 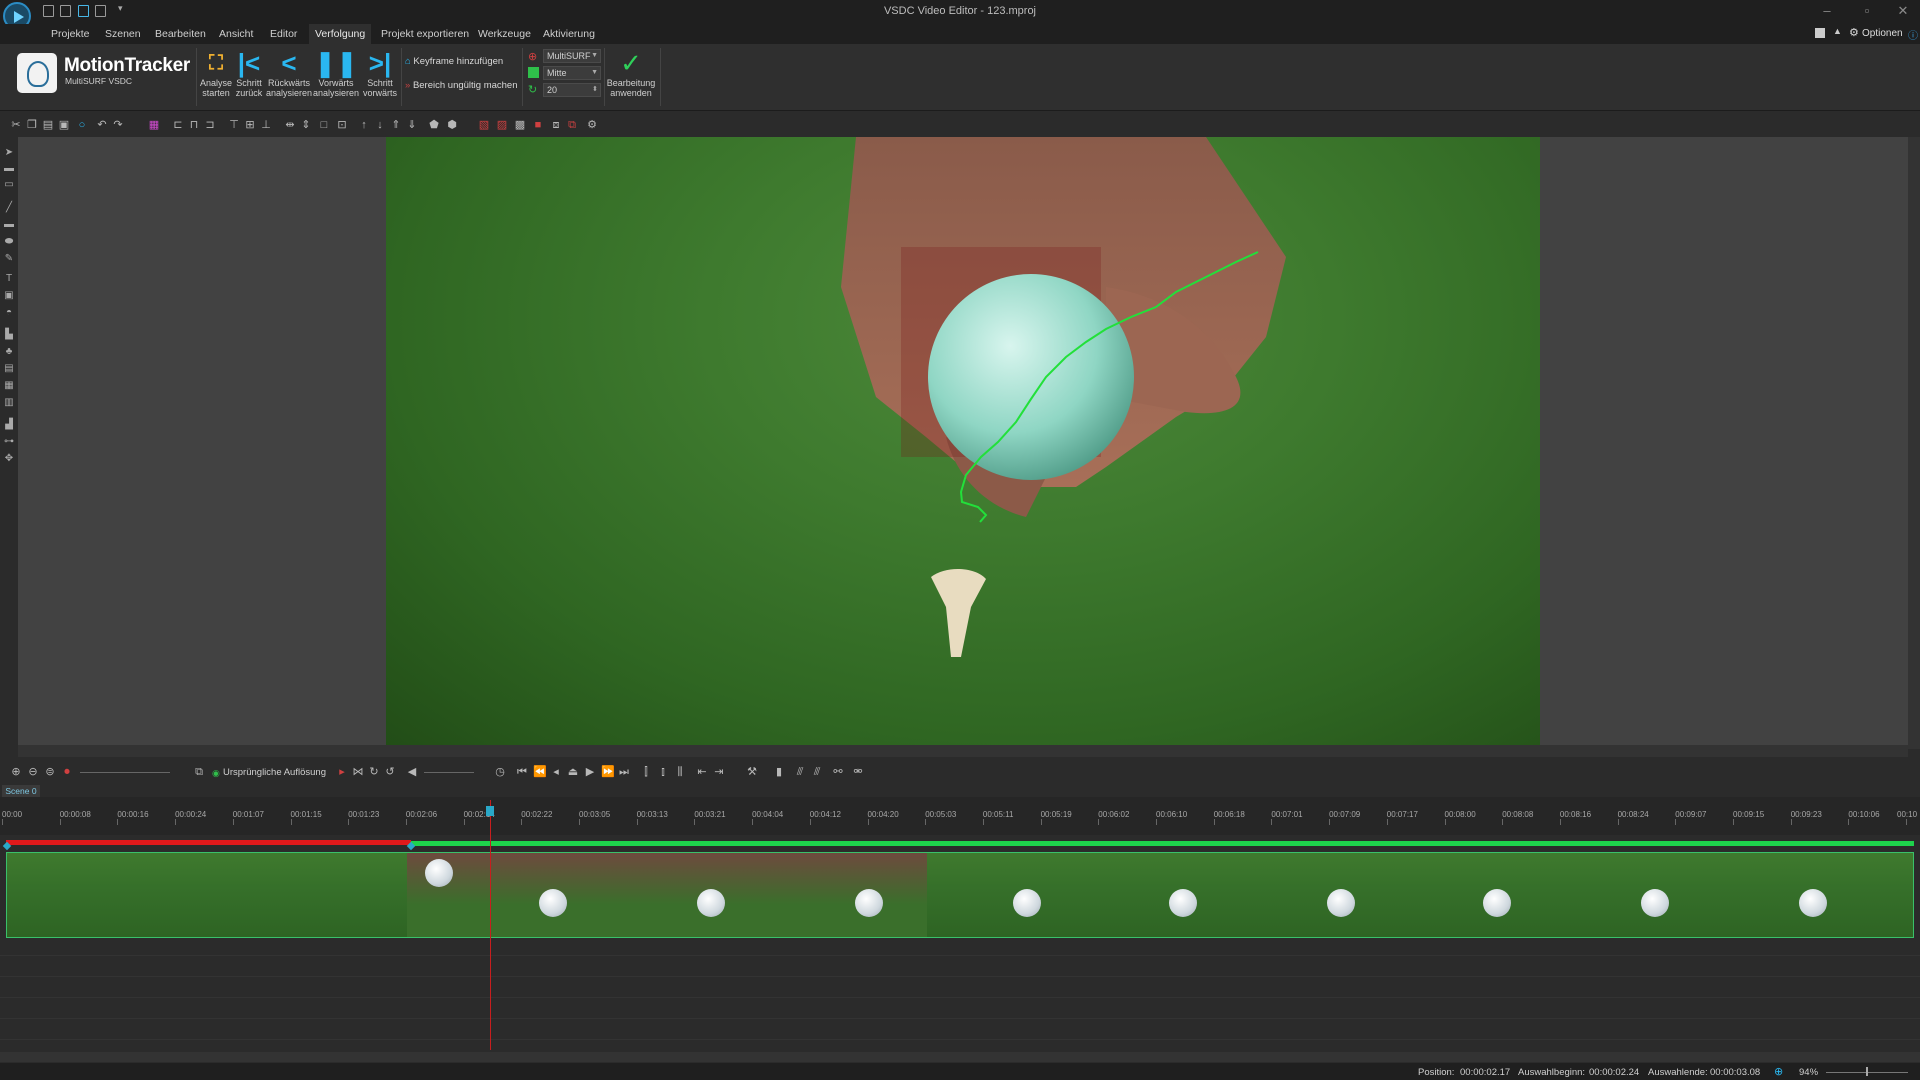 I want to click on level-2-icon: ⫻, so click(x=817, y=772).